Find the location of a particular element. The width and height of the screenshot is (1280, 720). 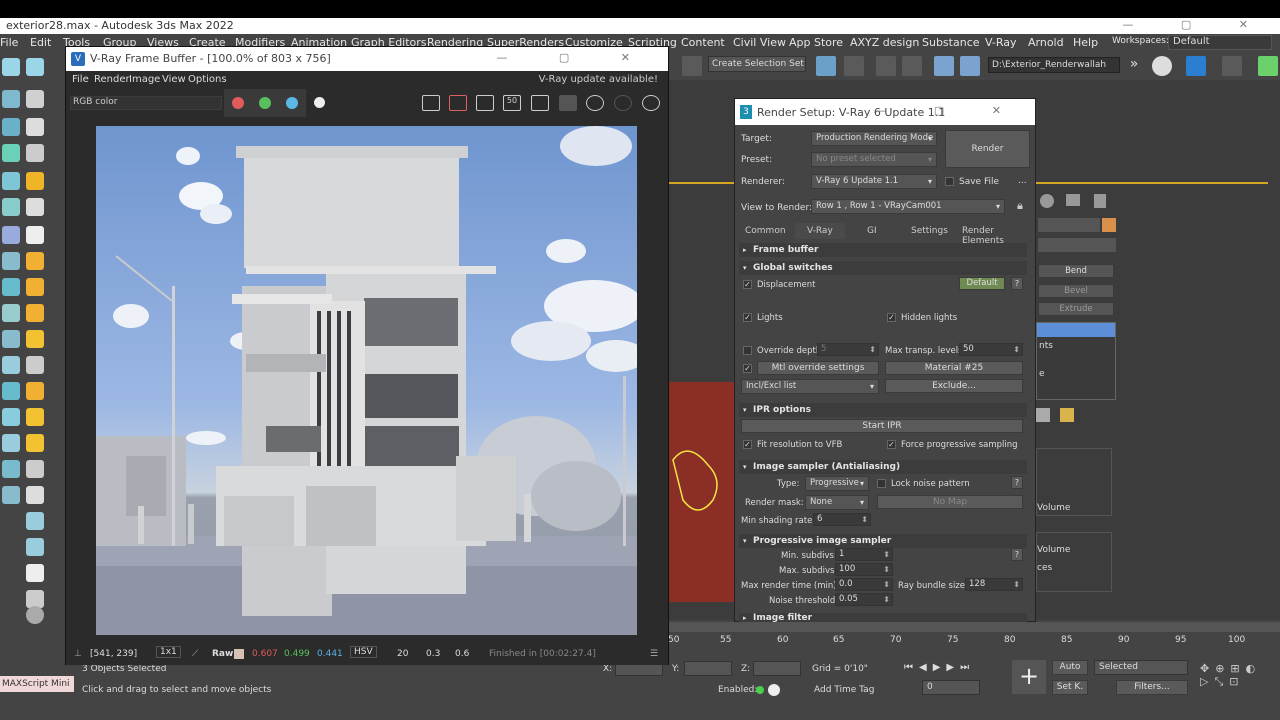

zoom-dropdown: 1x1 is located at coordinates (168, 652).